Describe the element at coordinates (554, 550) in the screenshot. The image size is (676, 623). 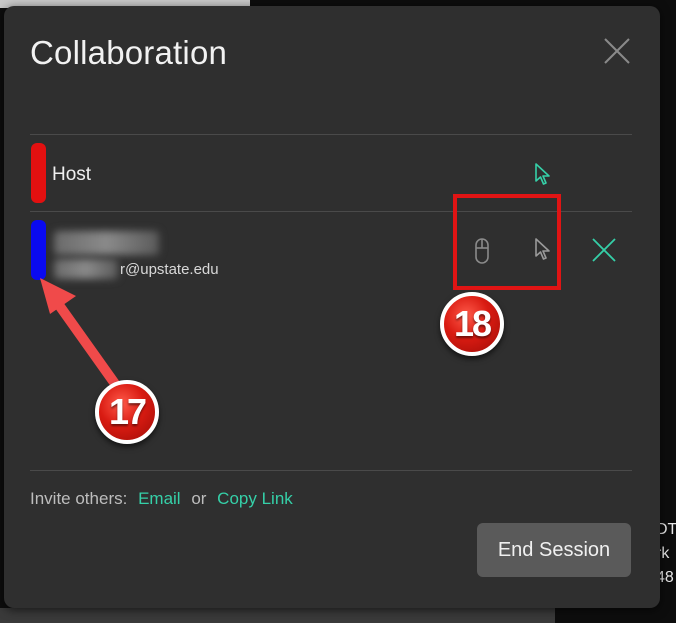
I see `end-session-button: End Session` at that location.